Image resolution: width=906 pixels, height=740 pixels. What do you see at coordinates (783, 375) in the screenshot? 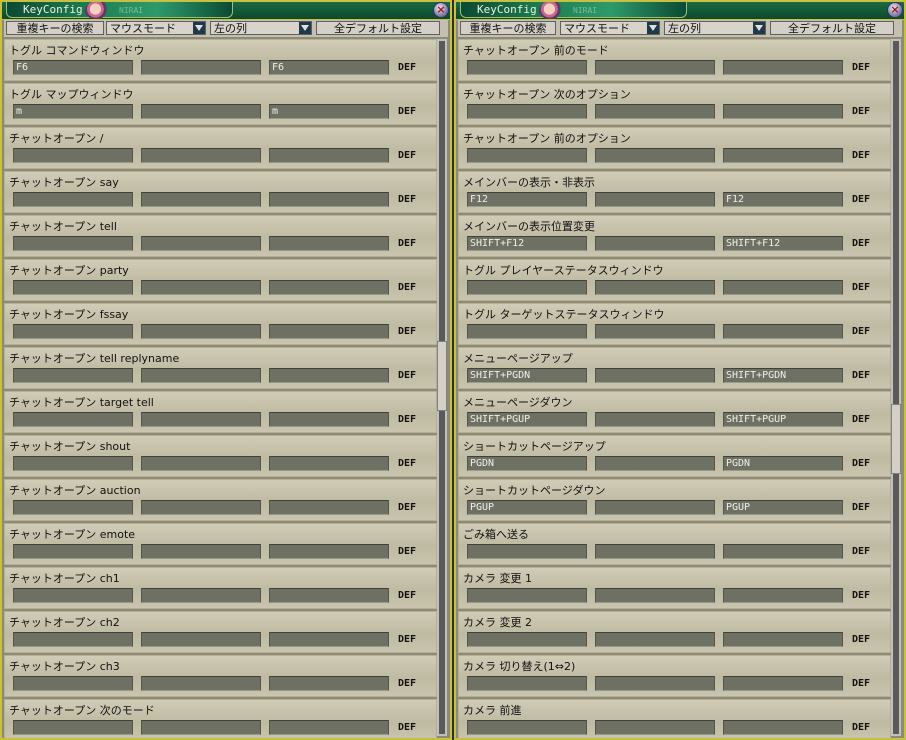
I see `key-field-3: SHIFT+PGDN` at bounding box center [783, 375].